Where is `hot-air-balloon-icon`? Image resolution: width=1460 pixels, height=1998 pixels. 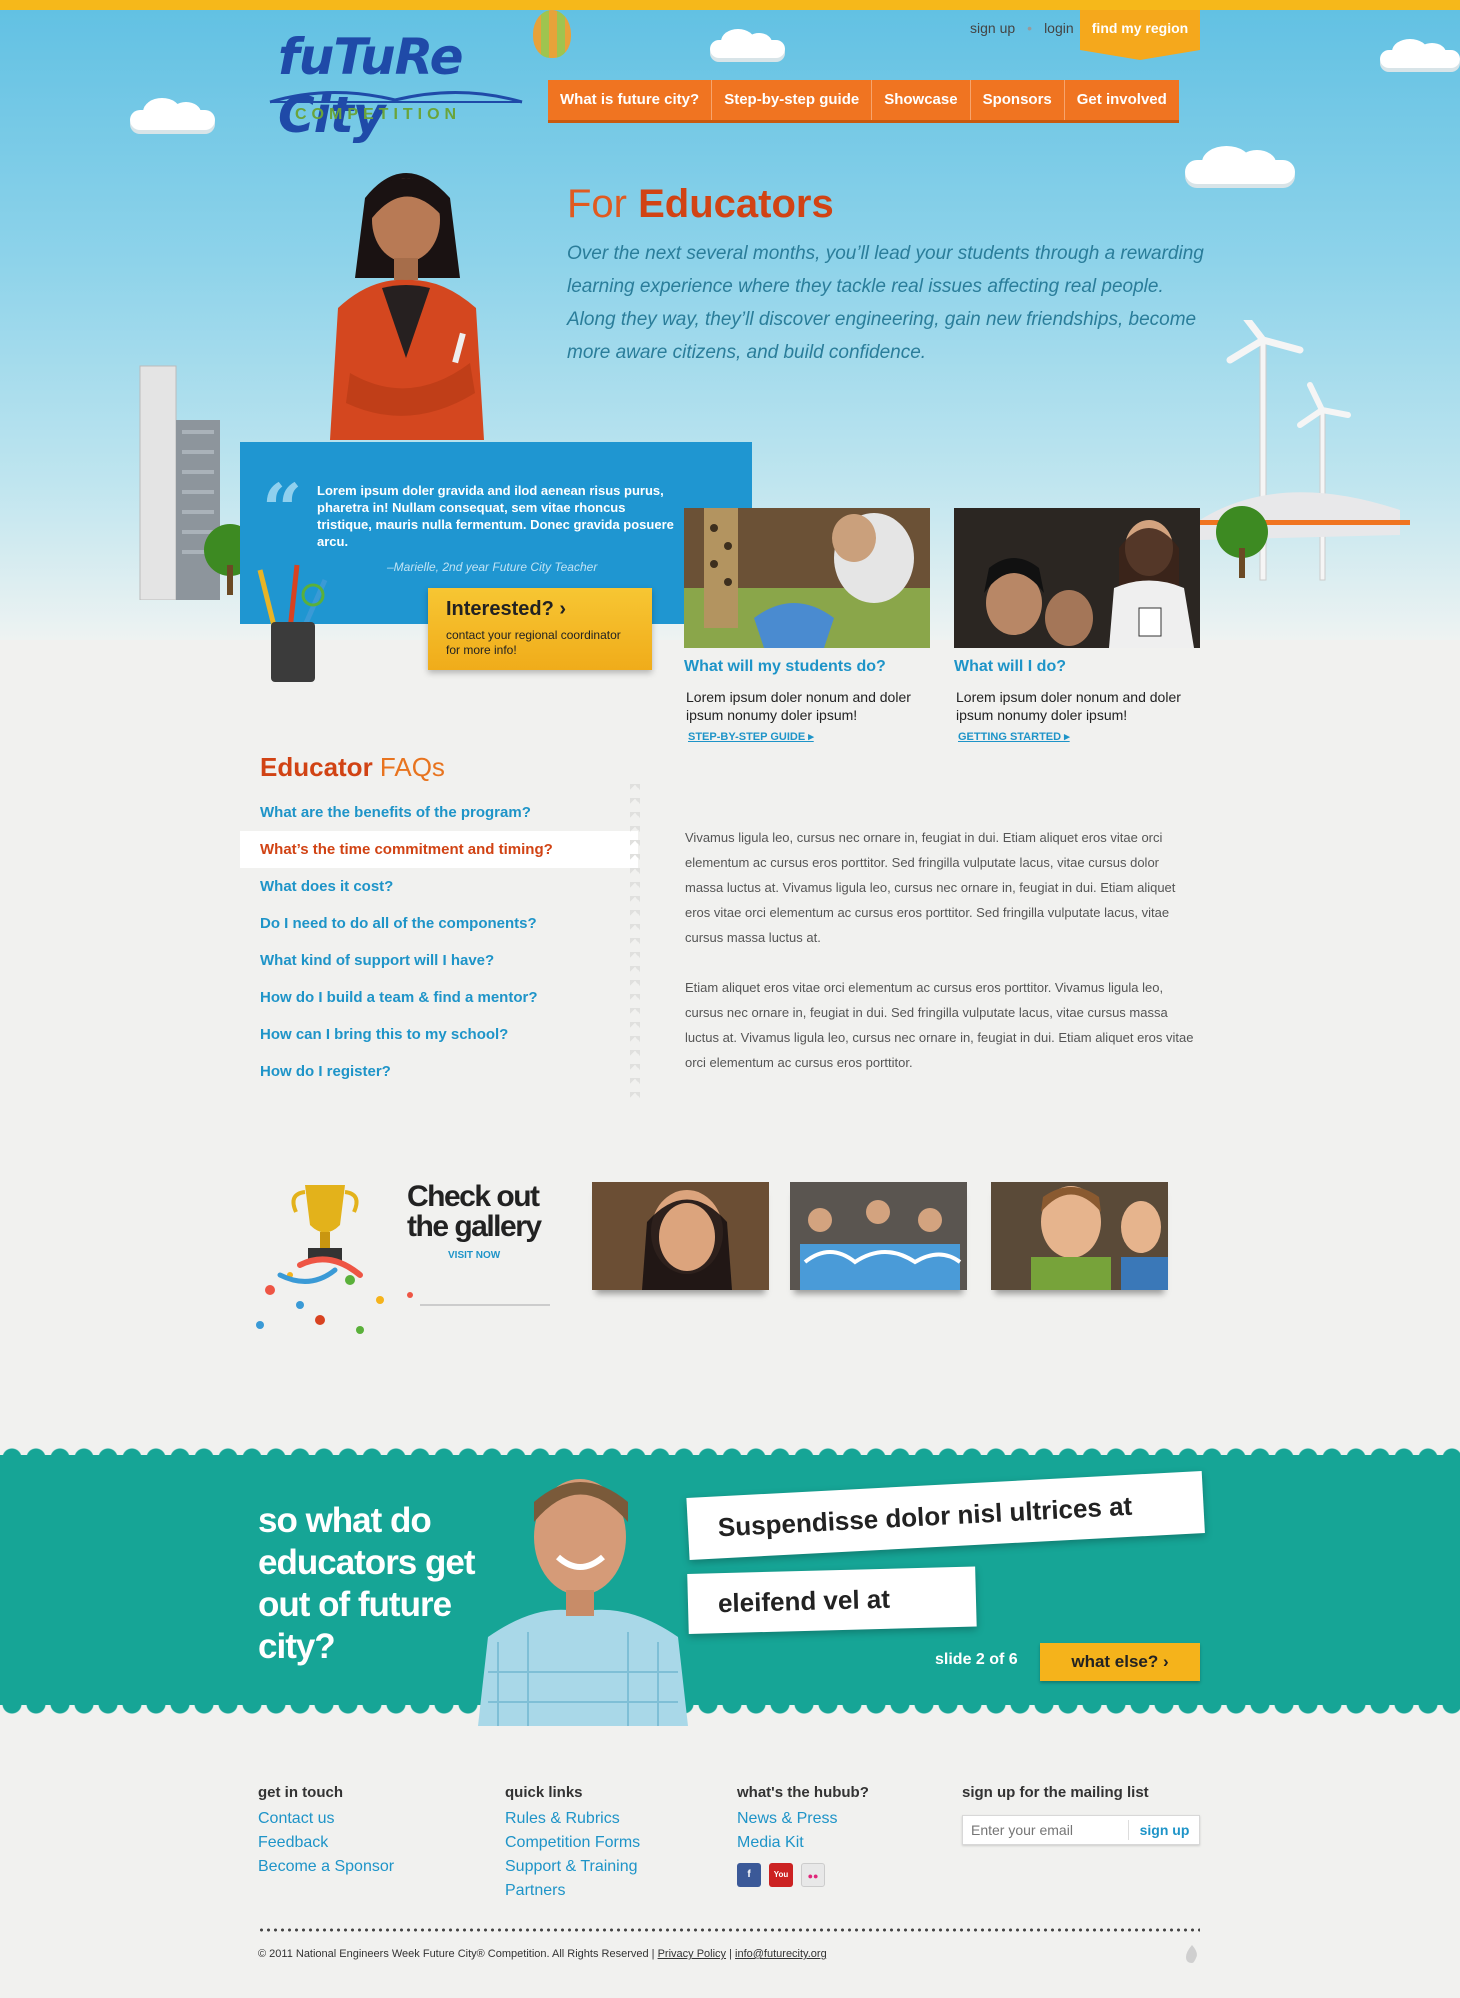 hot-air-balloon-icon is located at coordinates (552, 34).